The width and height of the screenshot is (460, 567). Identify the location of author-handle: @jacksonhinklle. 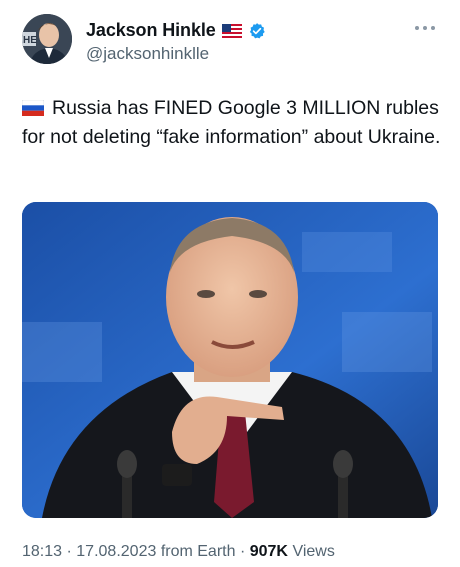
(147, 54).